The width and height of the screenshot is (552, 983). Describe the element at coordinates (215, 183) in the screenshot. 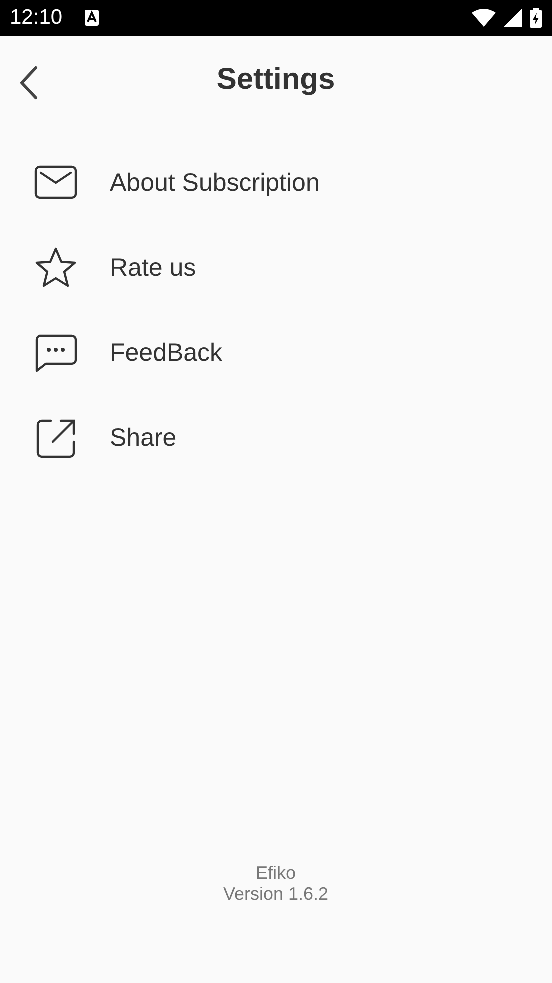

I see `settings-item: About Subscription` at that location.